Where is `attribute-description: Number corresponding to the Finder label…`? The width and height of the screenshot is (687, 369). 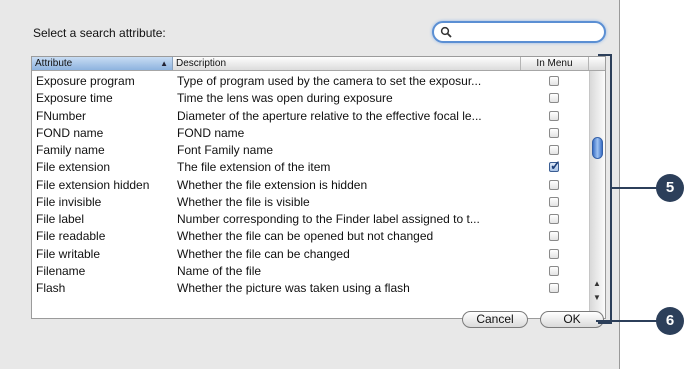 attribute-description: Number corresponding to the Finder label… is located at coordinates (328, 219).